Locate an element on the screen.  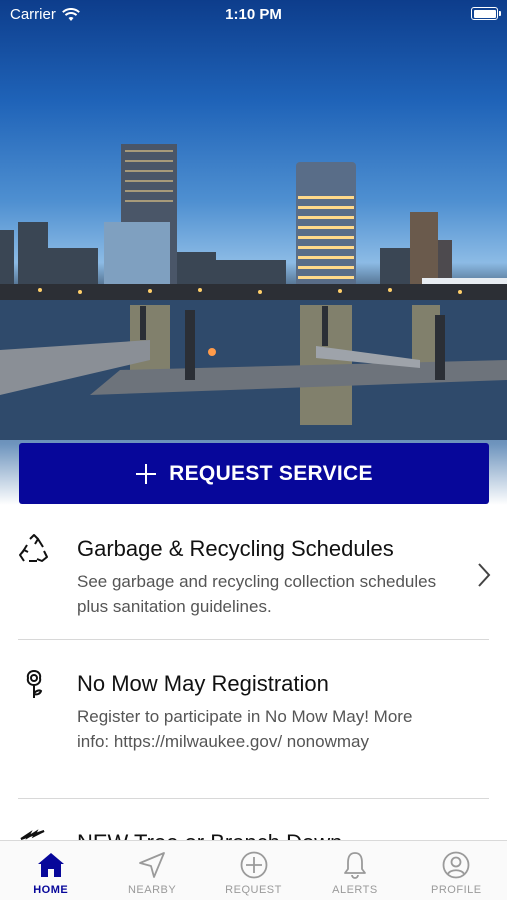
chevron-right-icon is located at coordinates (484, 575).